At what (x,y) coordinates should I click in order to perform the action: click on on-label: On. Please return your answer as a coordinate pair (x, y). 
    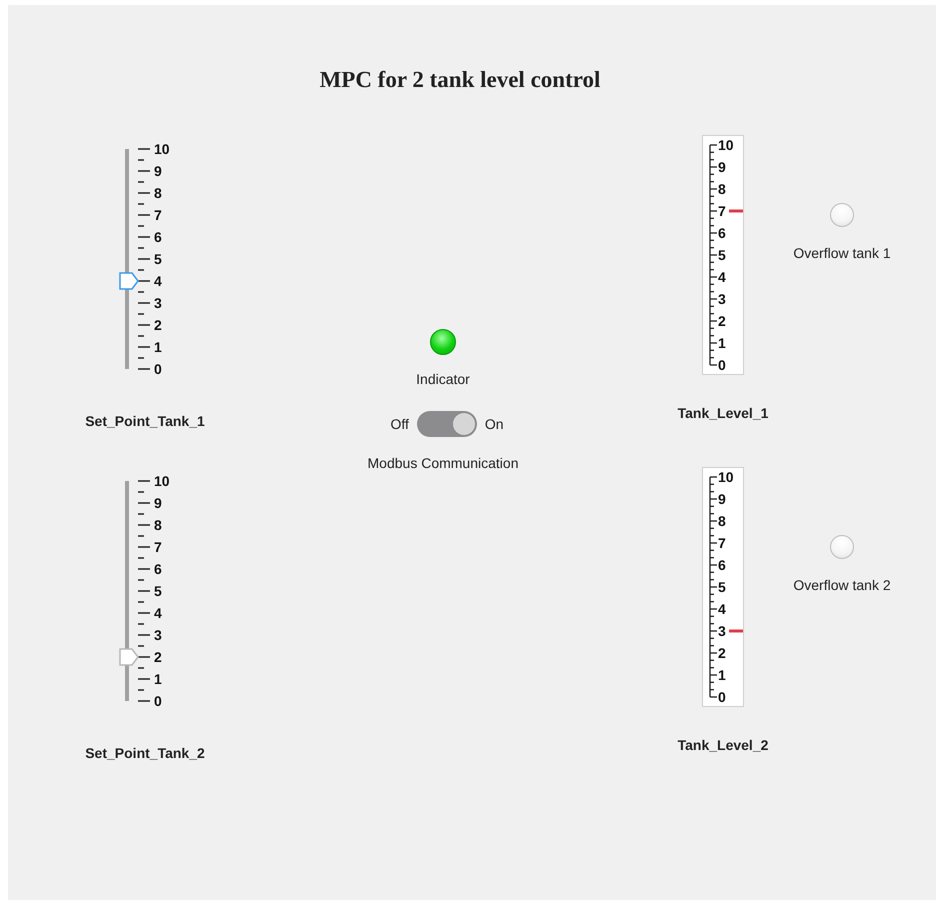
    Looking at the image, I should click on (494, 424).